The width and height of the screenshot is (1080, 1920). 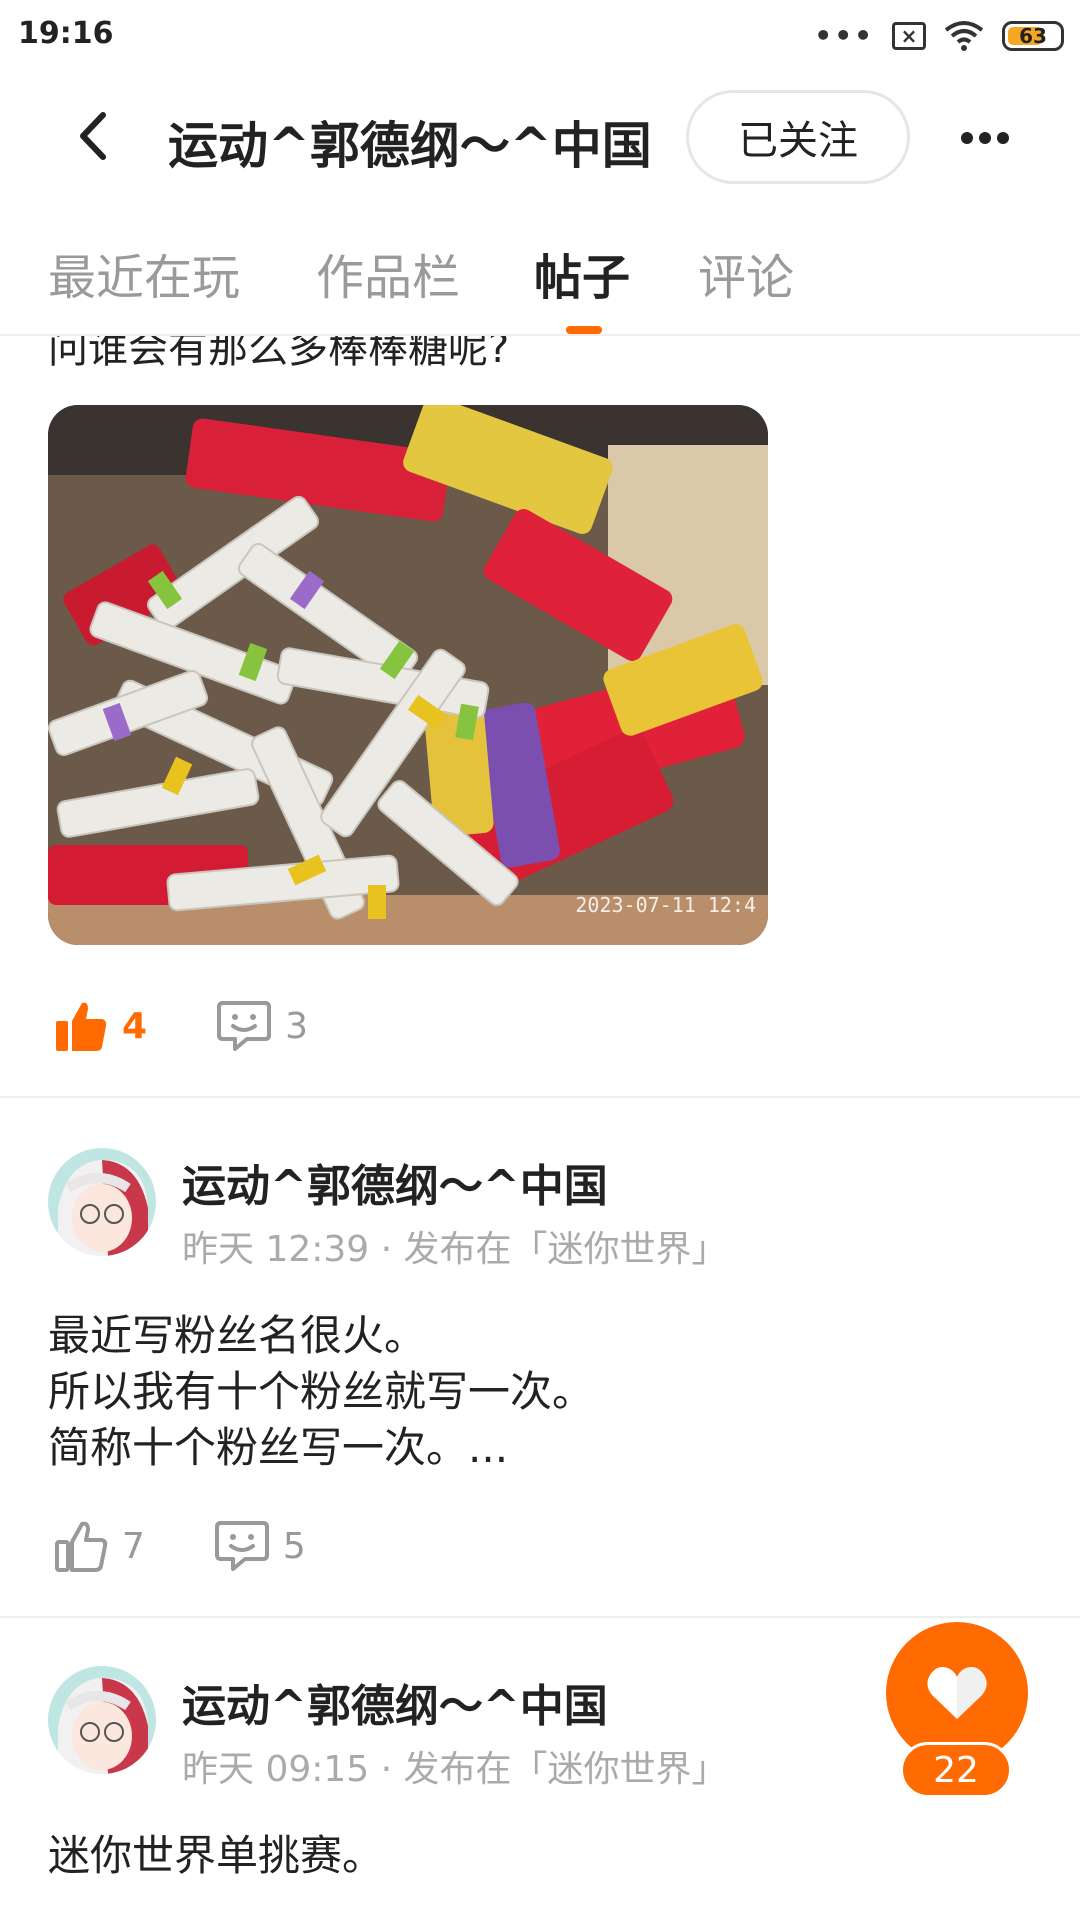 What do you see at coordinates (296, 1026) in the screenshot?
I see `comment-count: 3` at bounding box center [296, 1026].